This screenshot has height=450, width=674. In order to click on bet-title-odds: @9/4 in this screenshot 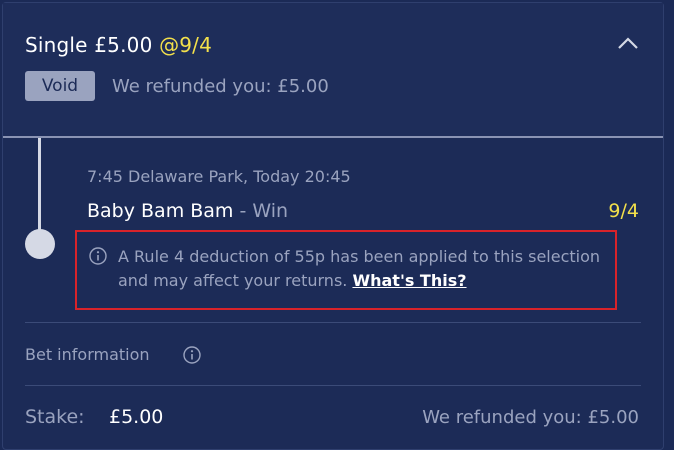, I will do `click(186, 45)`.